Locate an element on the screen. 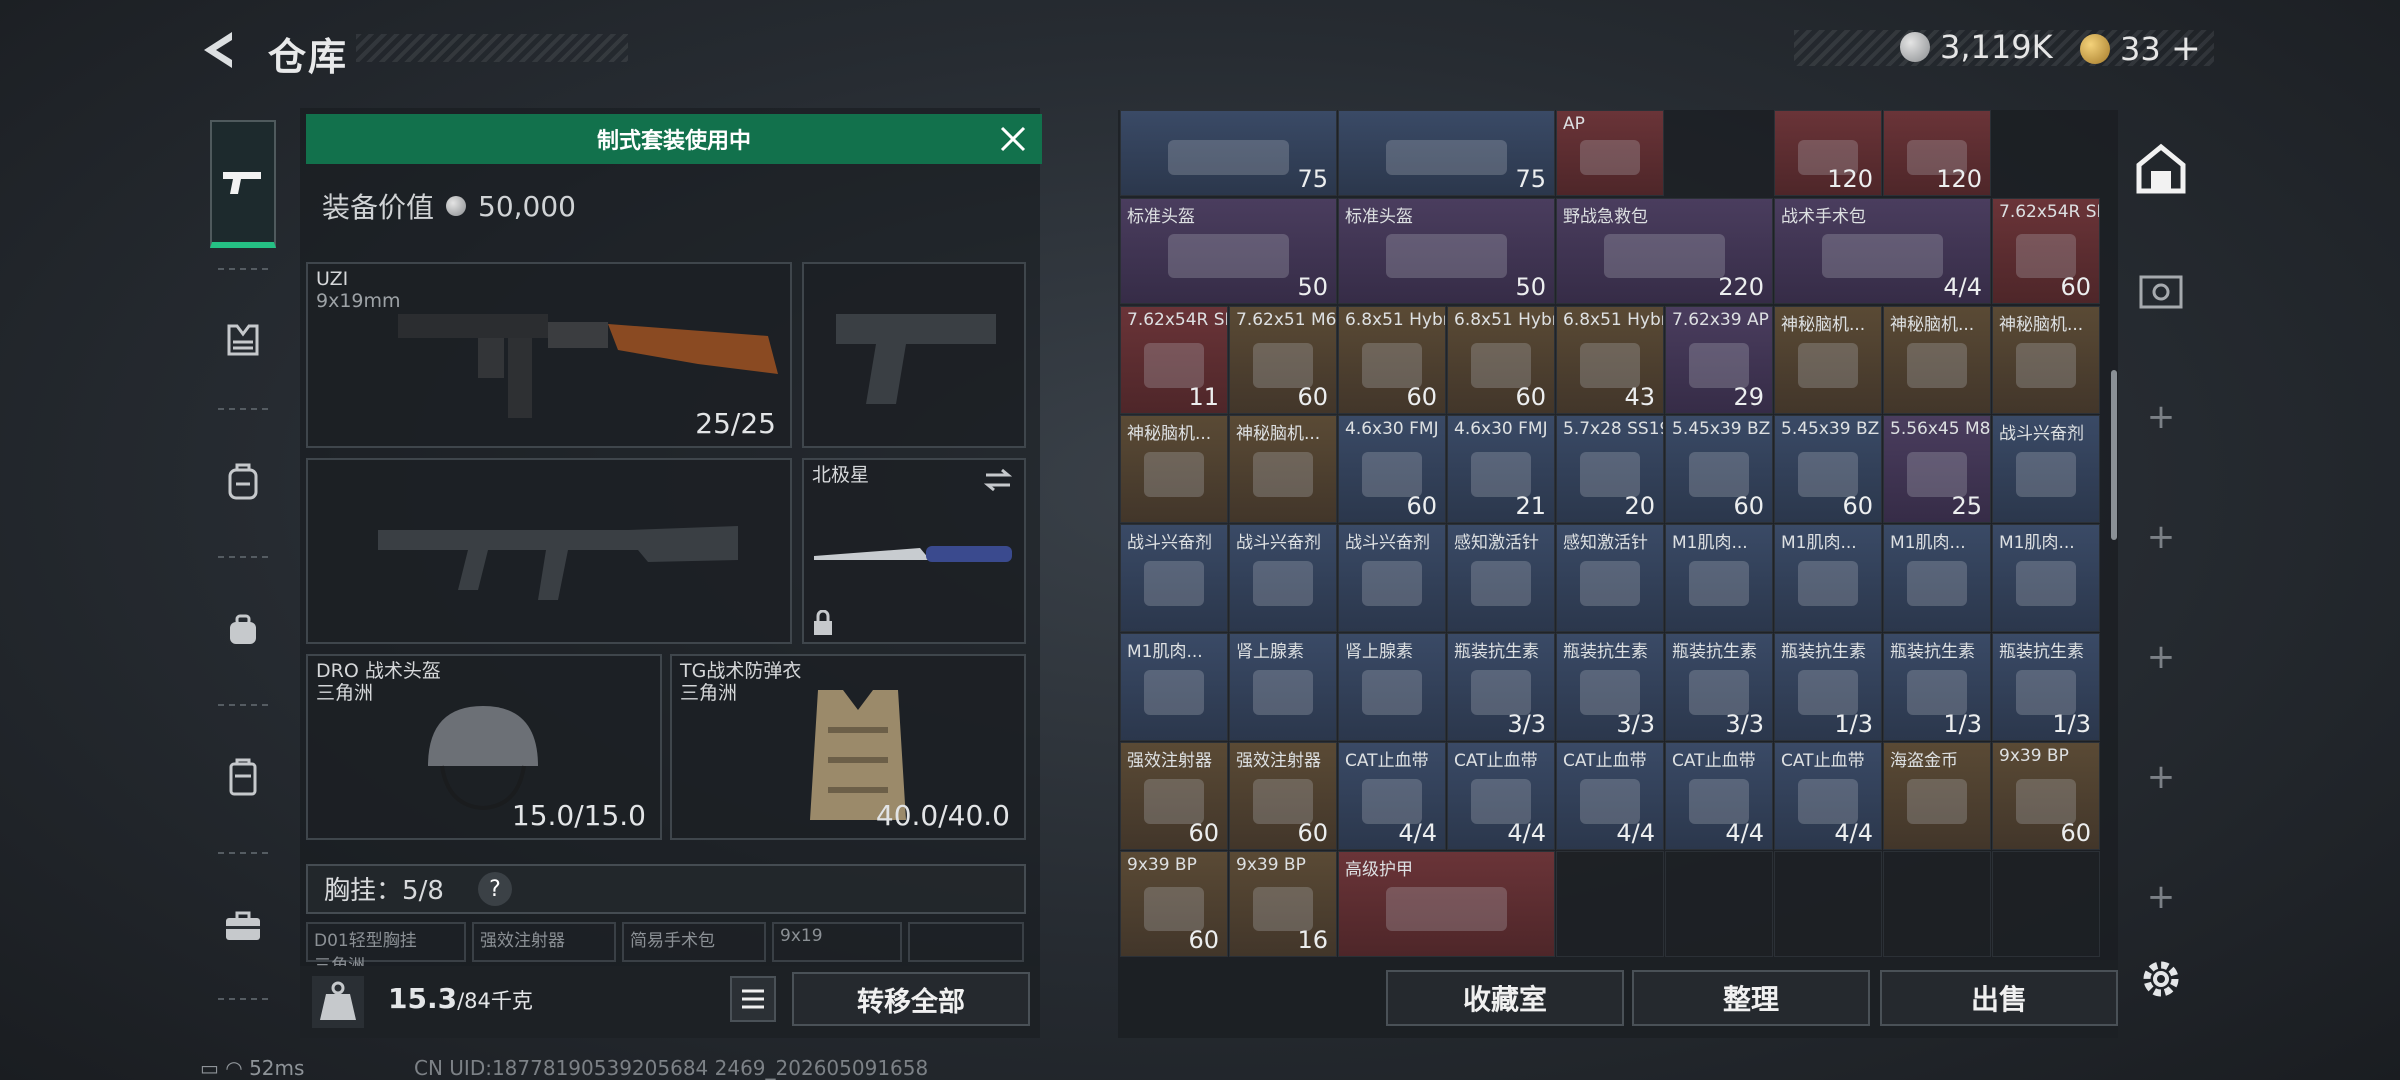 The height and width of the screenshot is (1080, 2400). stash-item: 7.62x39 AP SOB 29 is located at coordinates (1719, 360).